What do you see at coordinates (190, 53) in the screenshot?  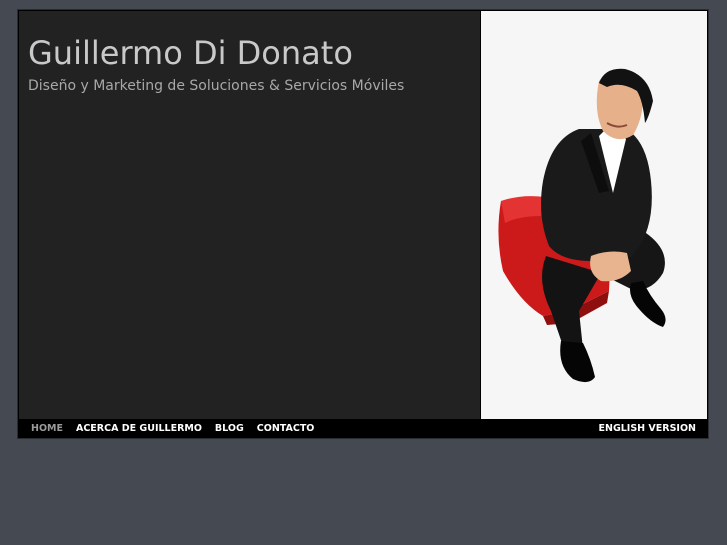 I see `site-title: Guillermo Di Donato` at bounding box center [190, 53].